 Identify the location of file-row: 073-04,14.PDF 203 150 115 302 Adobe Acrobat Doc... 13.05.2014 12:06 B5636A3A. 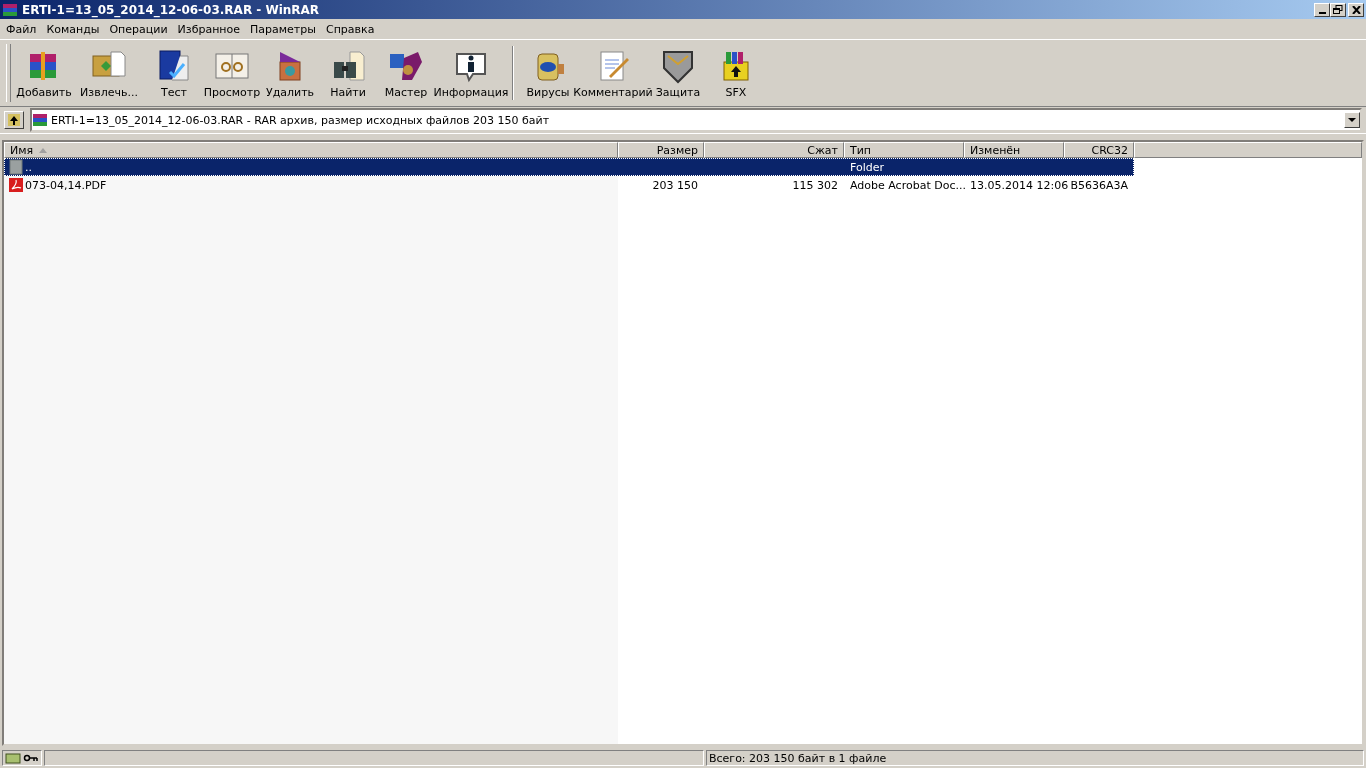
(683, 185).